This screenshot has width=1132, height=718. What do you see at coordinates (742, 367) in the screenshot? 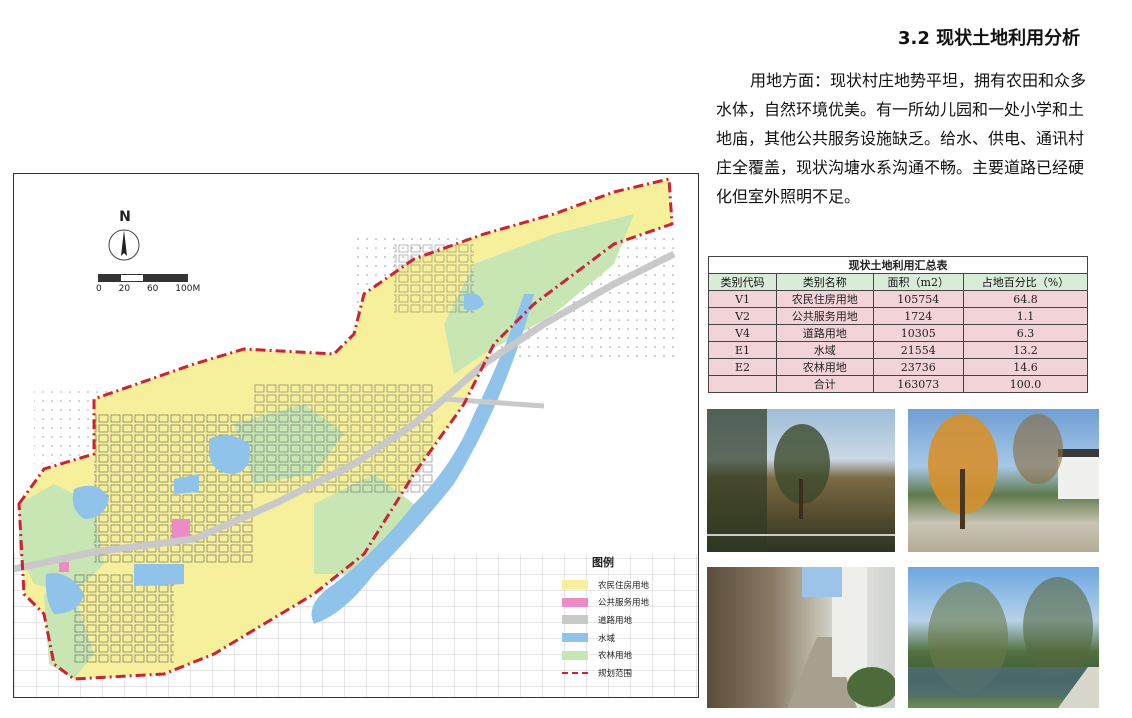
I see `table-cell: E2` at bounding box center [742, 367].